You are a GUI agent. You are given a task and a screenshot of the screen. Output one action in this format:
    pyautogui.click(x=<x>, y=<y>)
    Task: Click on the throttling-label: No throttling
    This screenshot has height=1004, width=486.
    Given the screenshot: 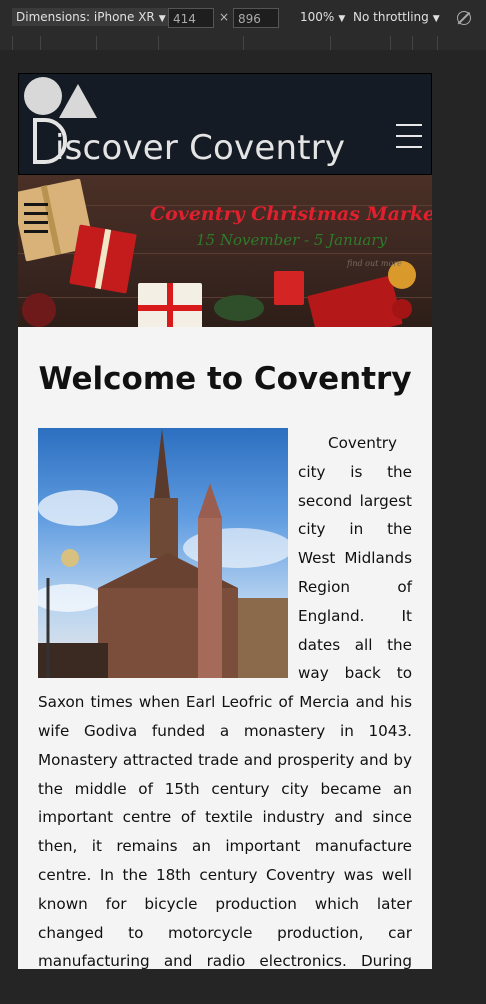 What is the action you would take?
    pyautogui.click(x=391, y=17)
    